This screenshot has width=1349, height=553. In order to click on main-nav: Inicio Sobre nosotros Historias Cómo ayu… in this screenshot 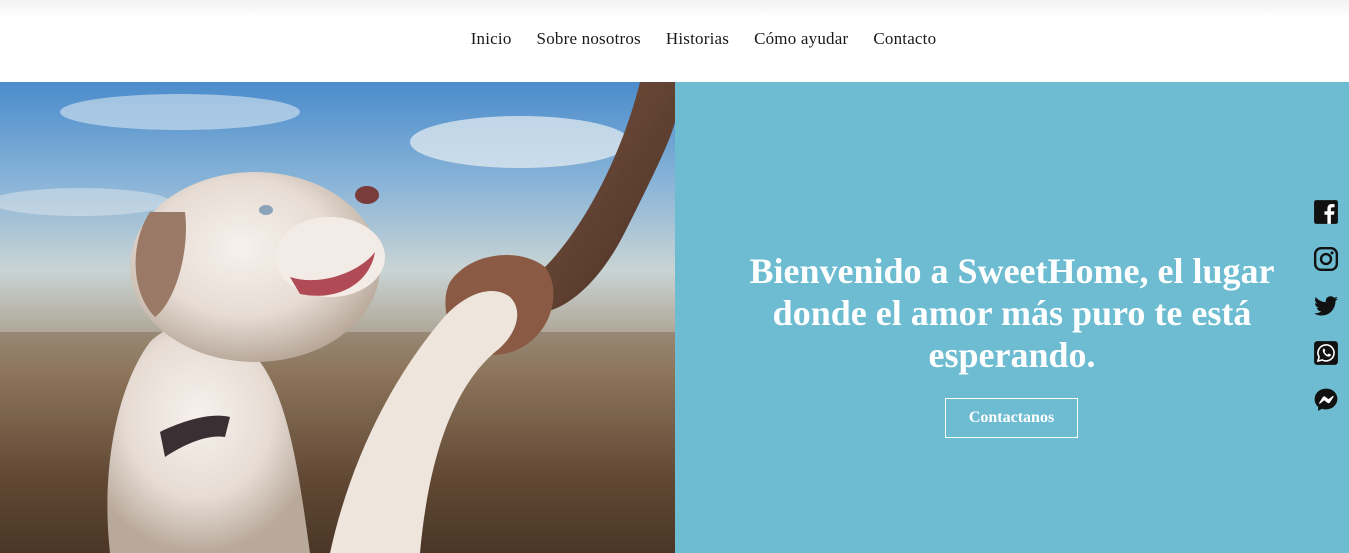, I will do `click(674, 41)`.